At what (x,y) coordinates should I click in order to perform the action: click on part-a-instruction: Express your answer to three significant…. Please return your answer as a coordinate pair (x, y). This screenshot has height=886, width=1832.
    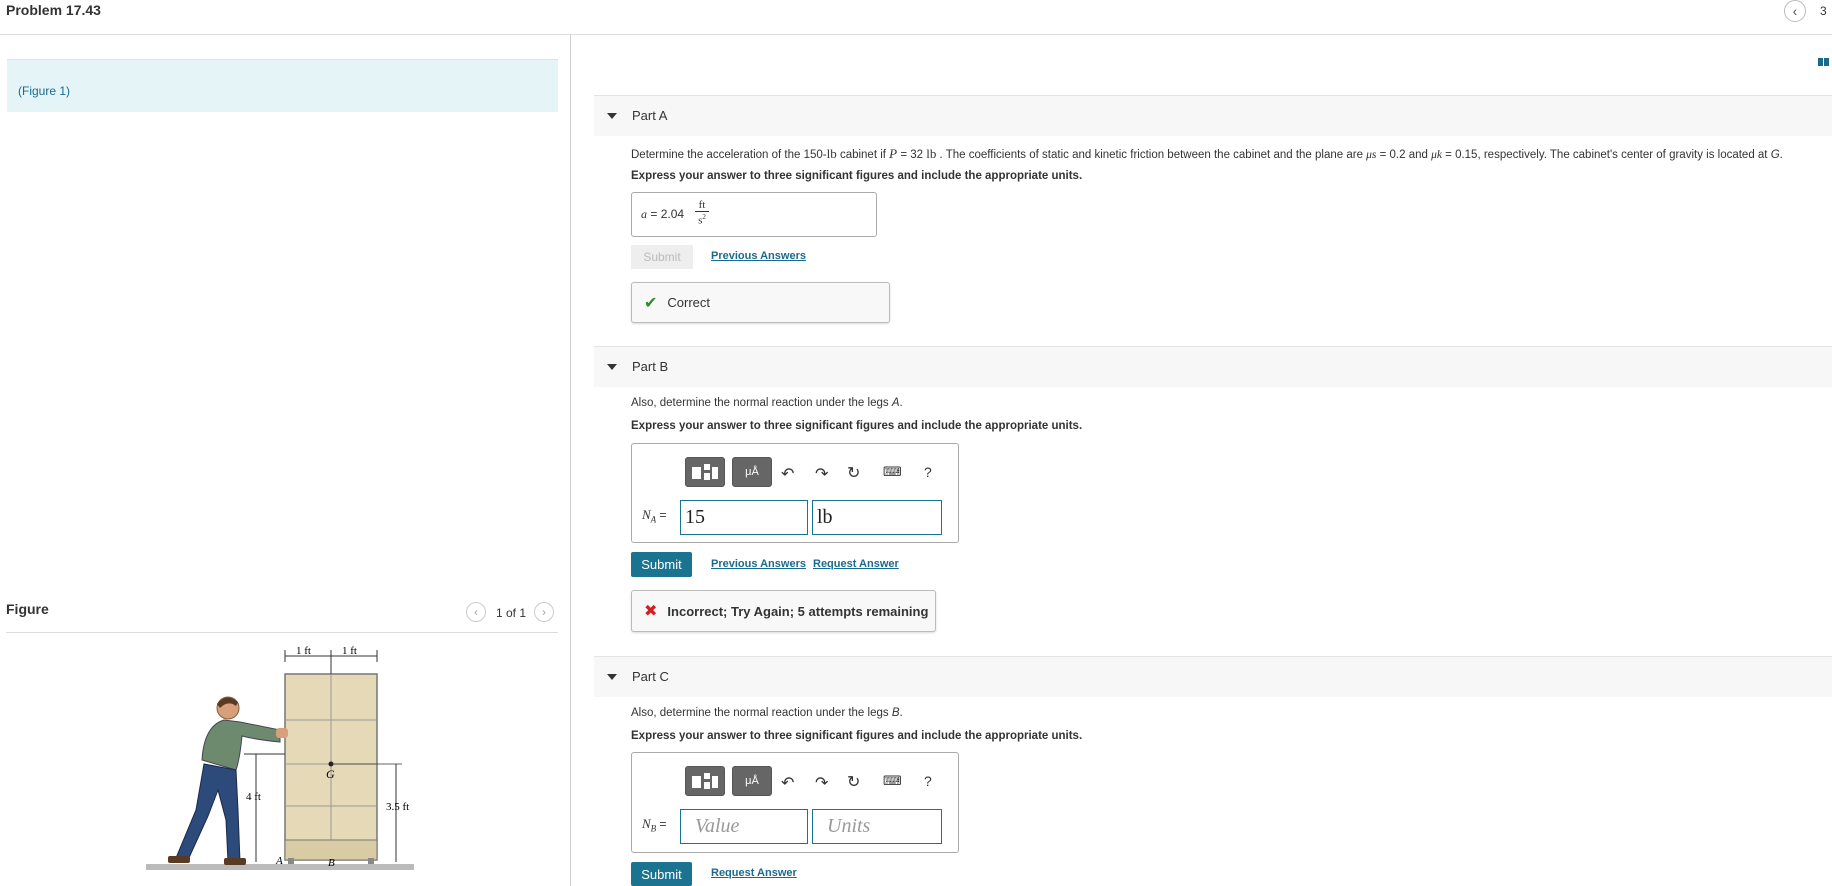
    Looking at the image, I should click on (857, 176).